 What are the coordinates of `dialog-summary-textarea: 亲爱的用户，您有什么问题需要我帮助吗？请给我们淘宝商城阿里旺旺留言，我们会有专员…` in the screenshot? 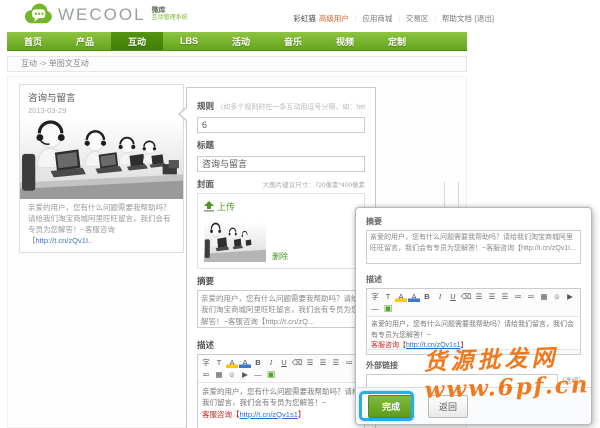 It's located at (473, 247).